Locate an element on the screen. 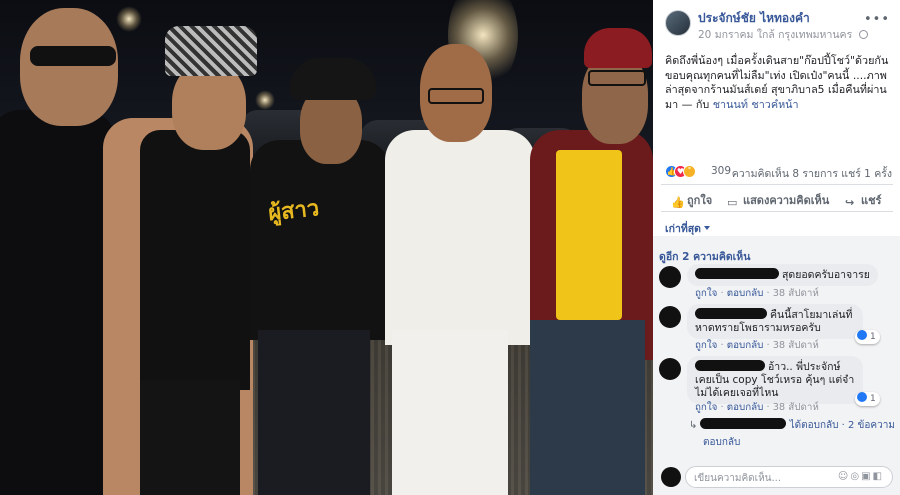 This screenshot has width=900, height=495. like-button: 👍 ถูกใจ is located at coordinates (691, 200).